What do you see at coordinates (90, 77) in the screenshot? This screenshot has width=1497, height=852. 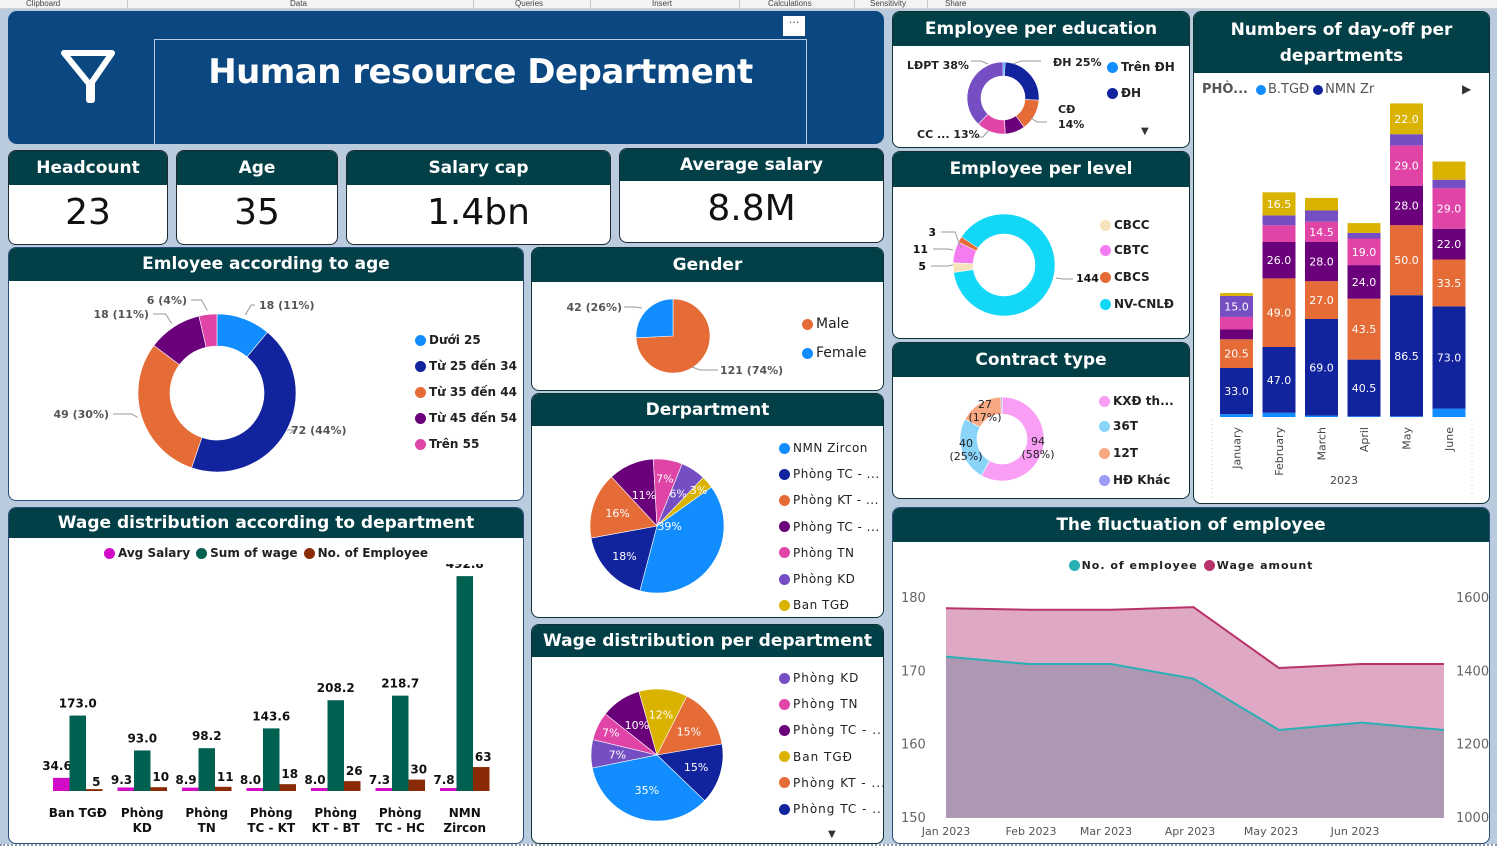 I see `funnel-icon` at bounding box center [90, 77].